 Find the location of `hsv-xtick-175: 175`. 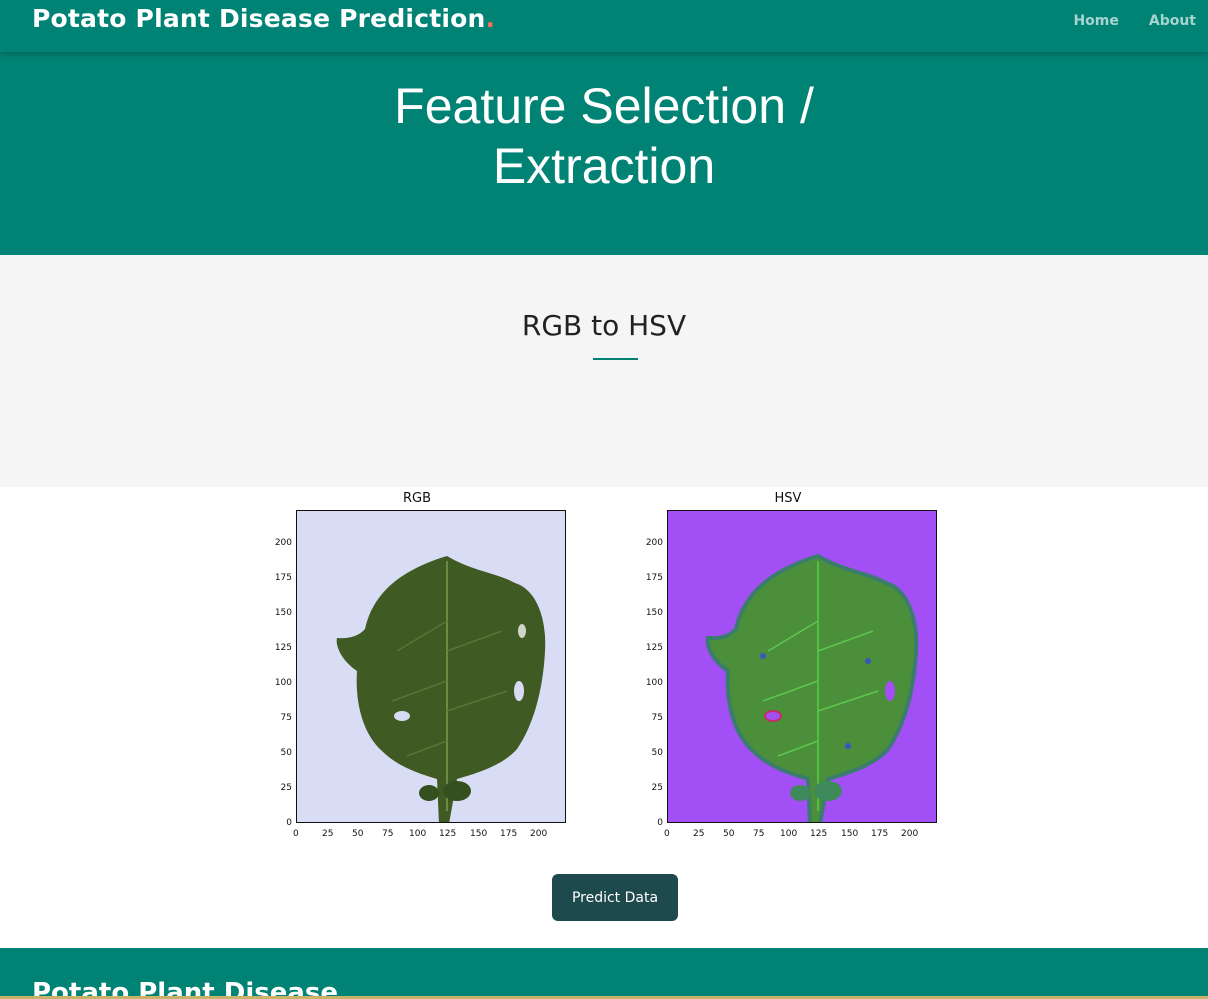

hsv-xtick-175: 175 is located at coordinates (880, 834).